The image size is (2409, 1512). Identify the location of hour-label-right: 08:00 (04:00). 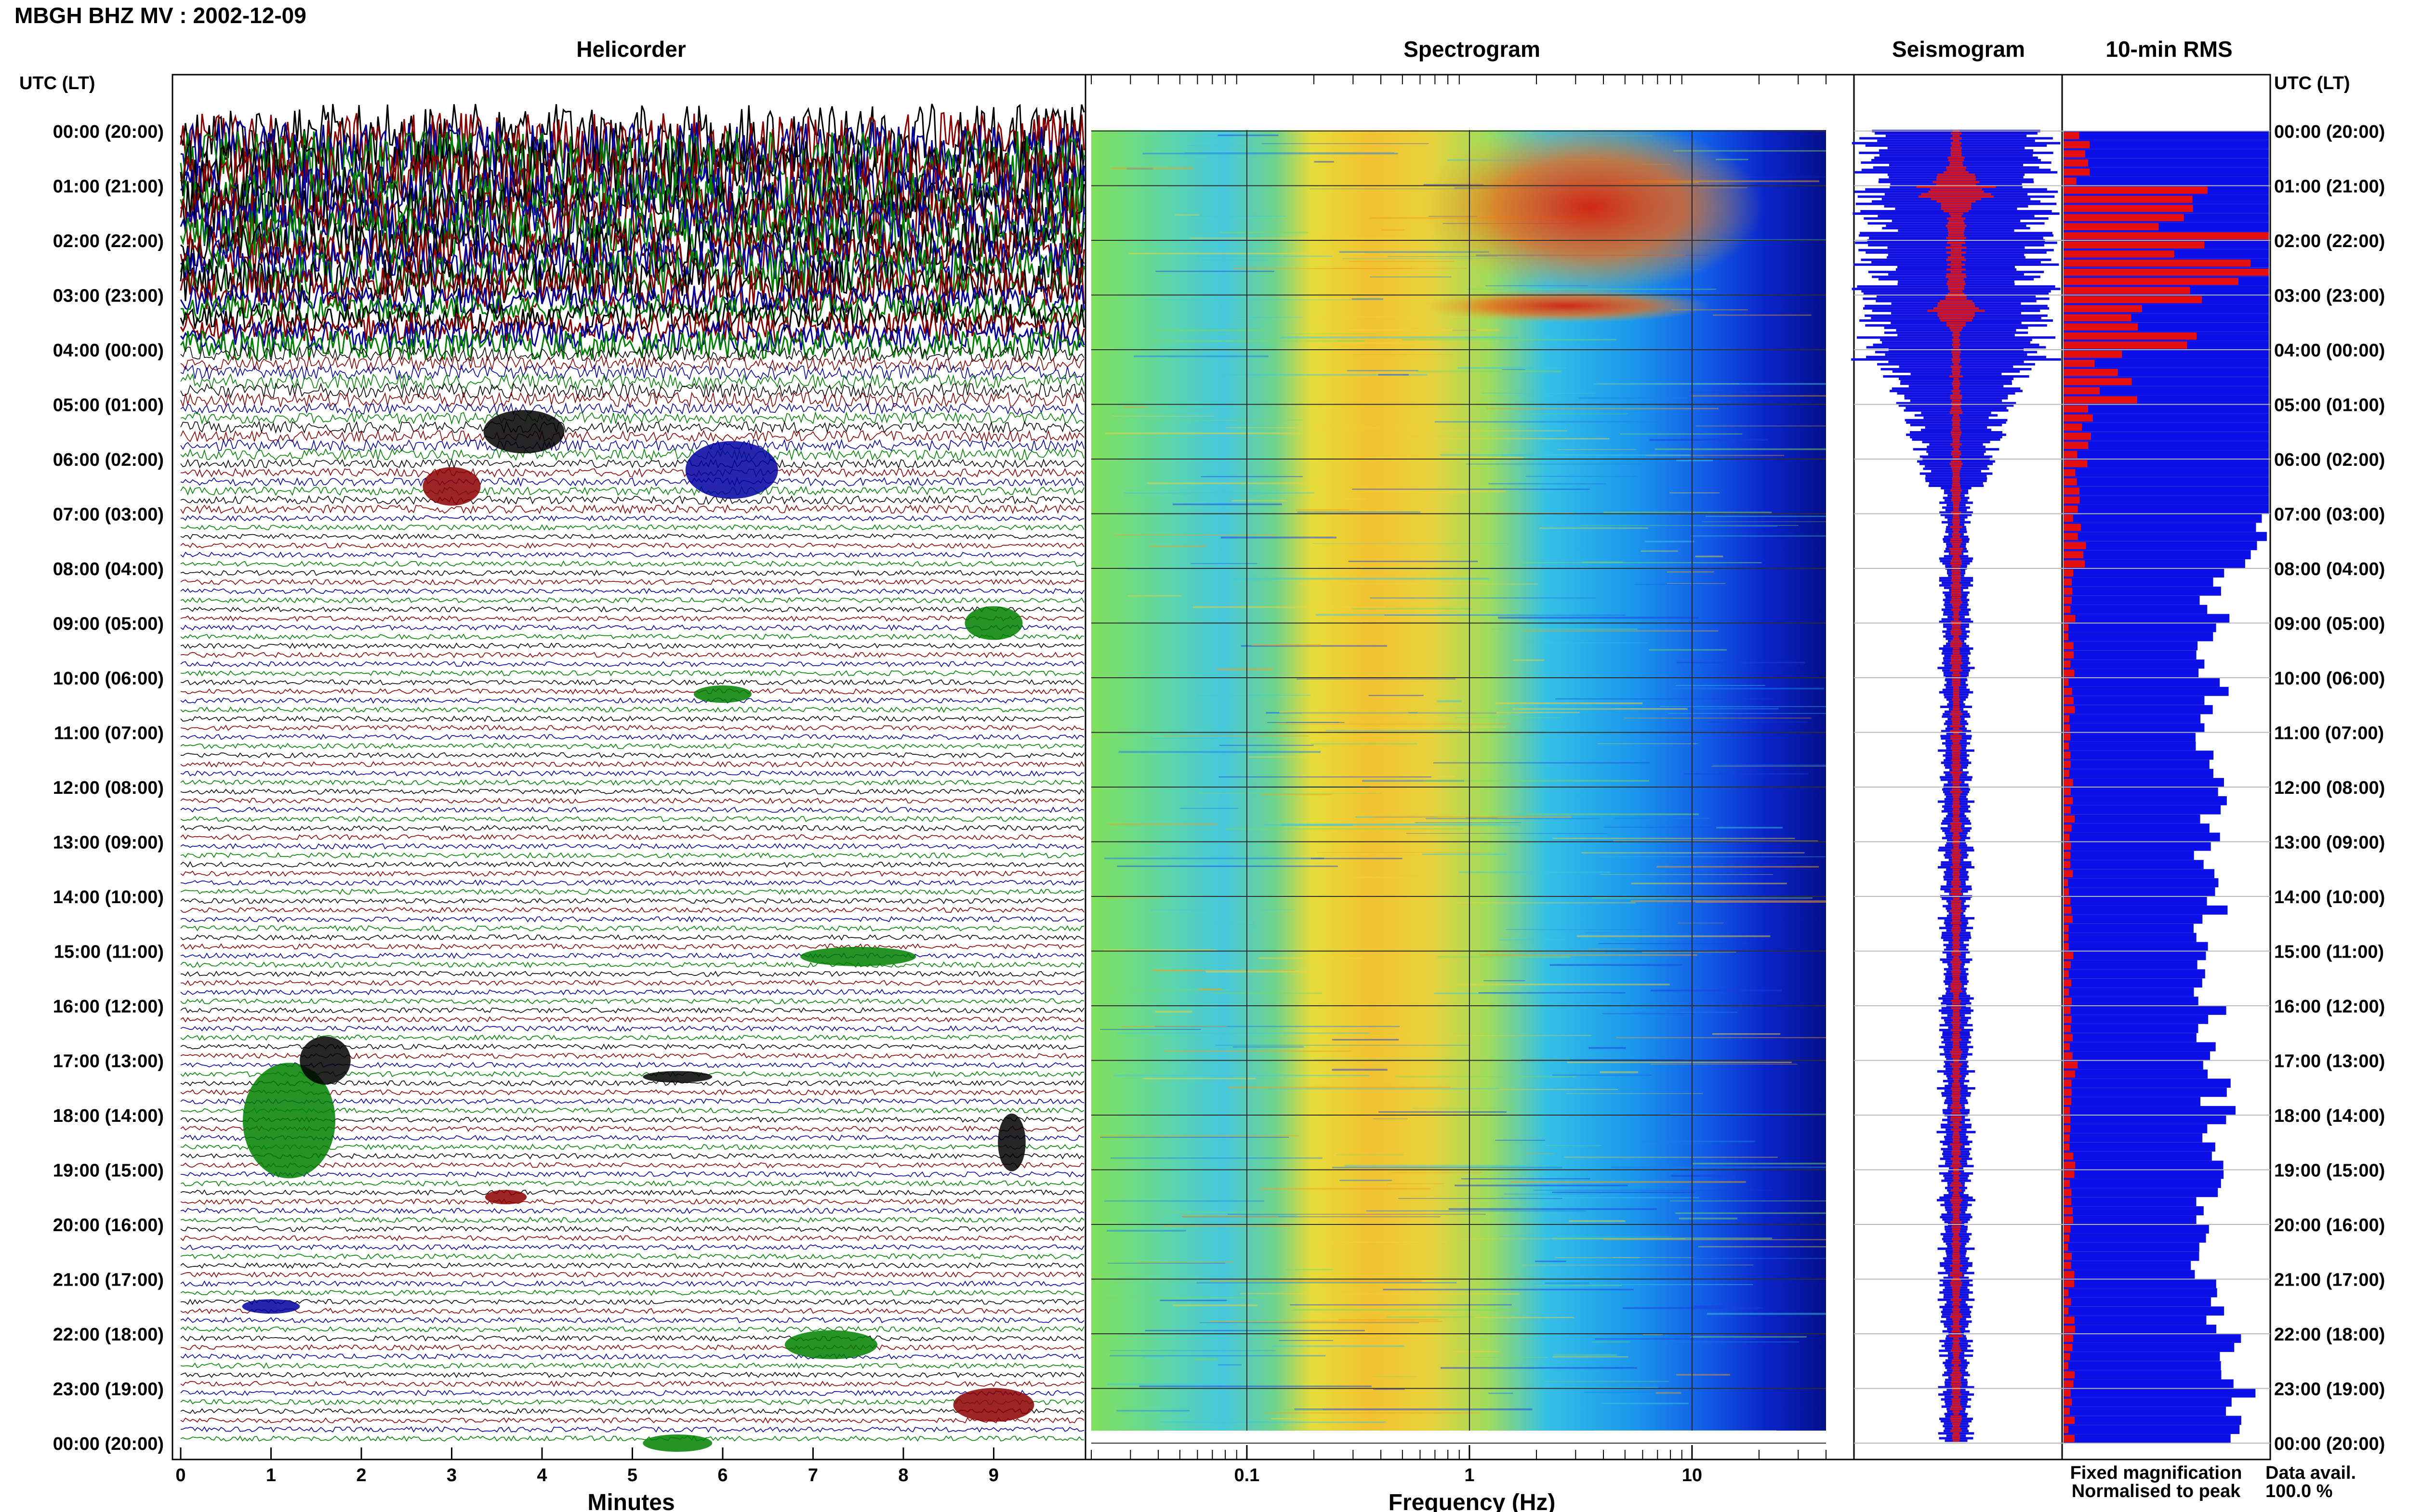
(2329, 569).